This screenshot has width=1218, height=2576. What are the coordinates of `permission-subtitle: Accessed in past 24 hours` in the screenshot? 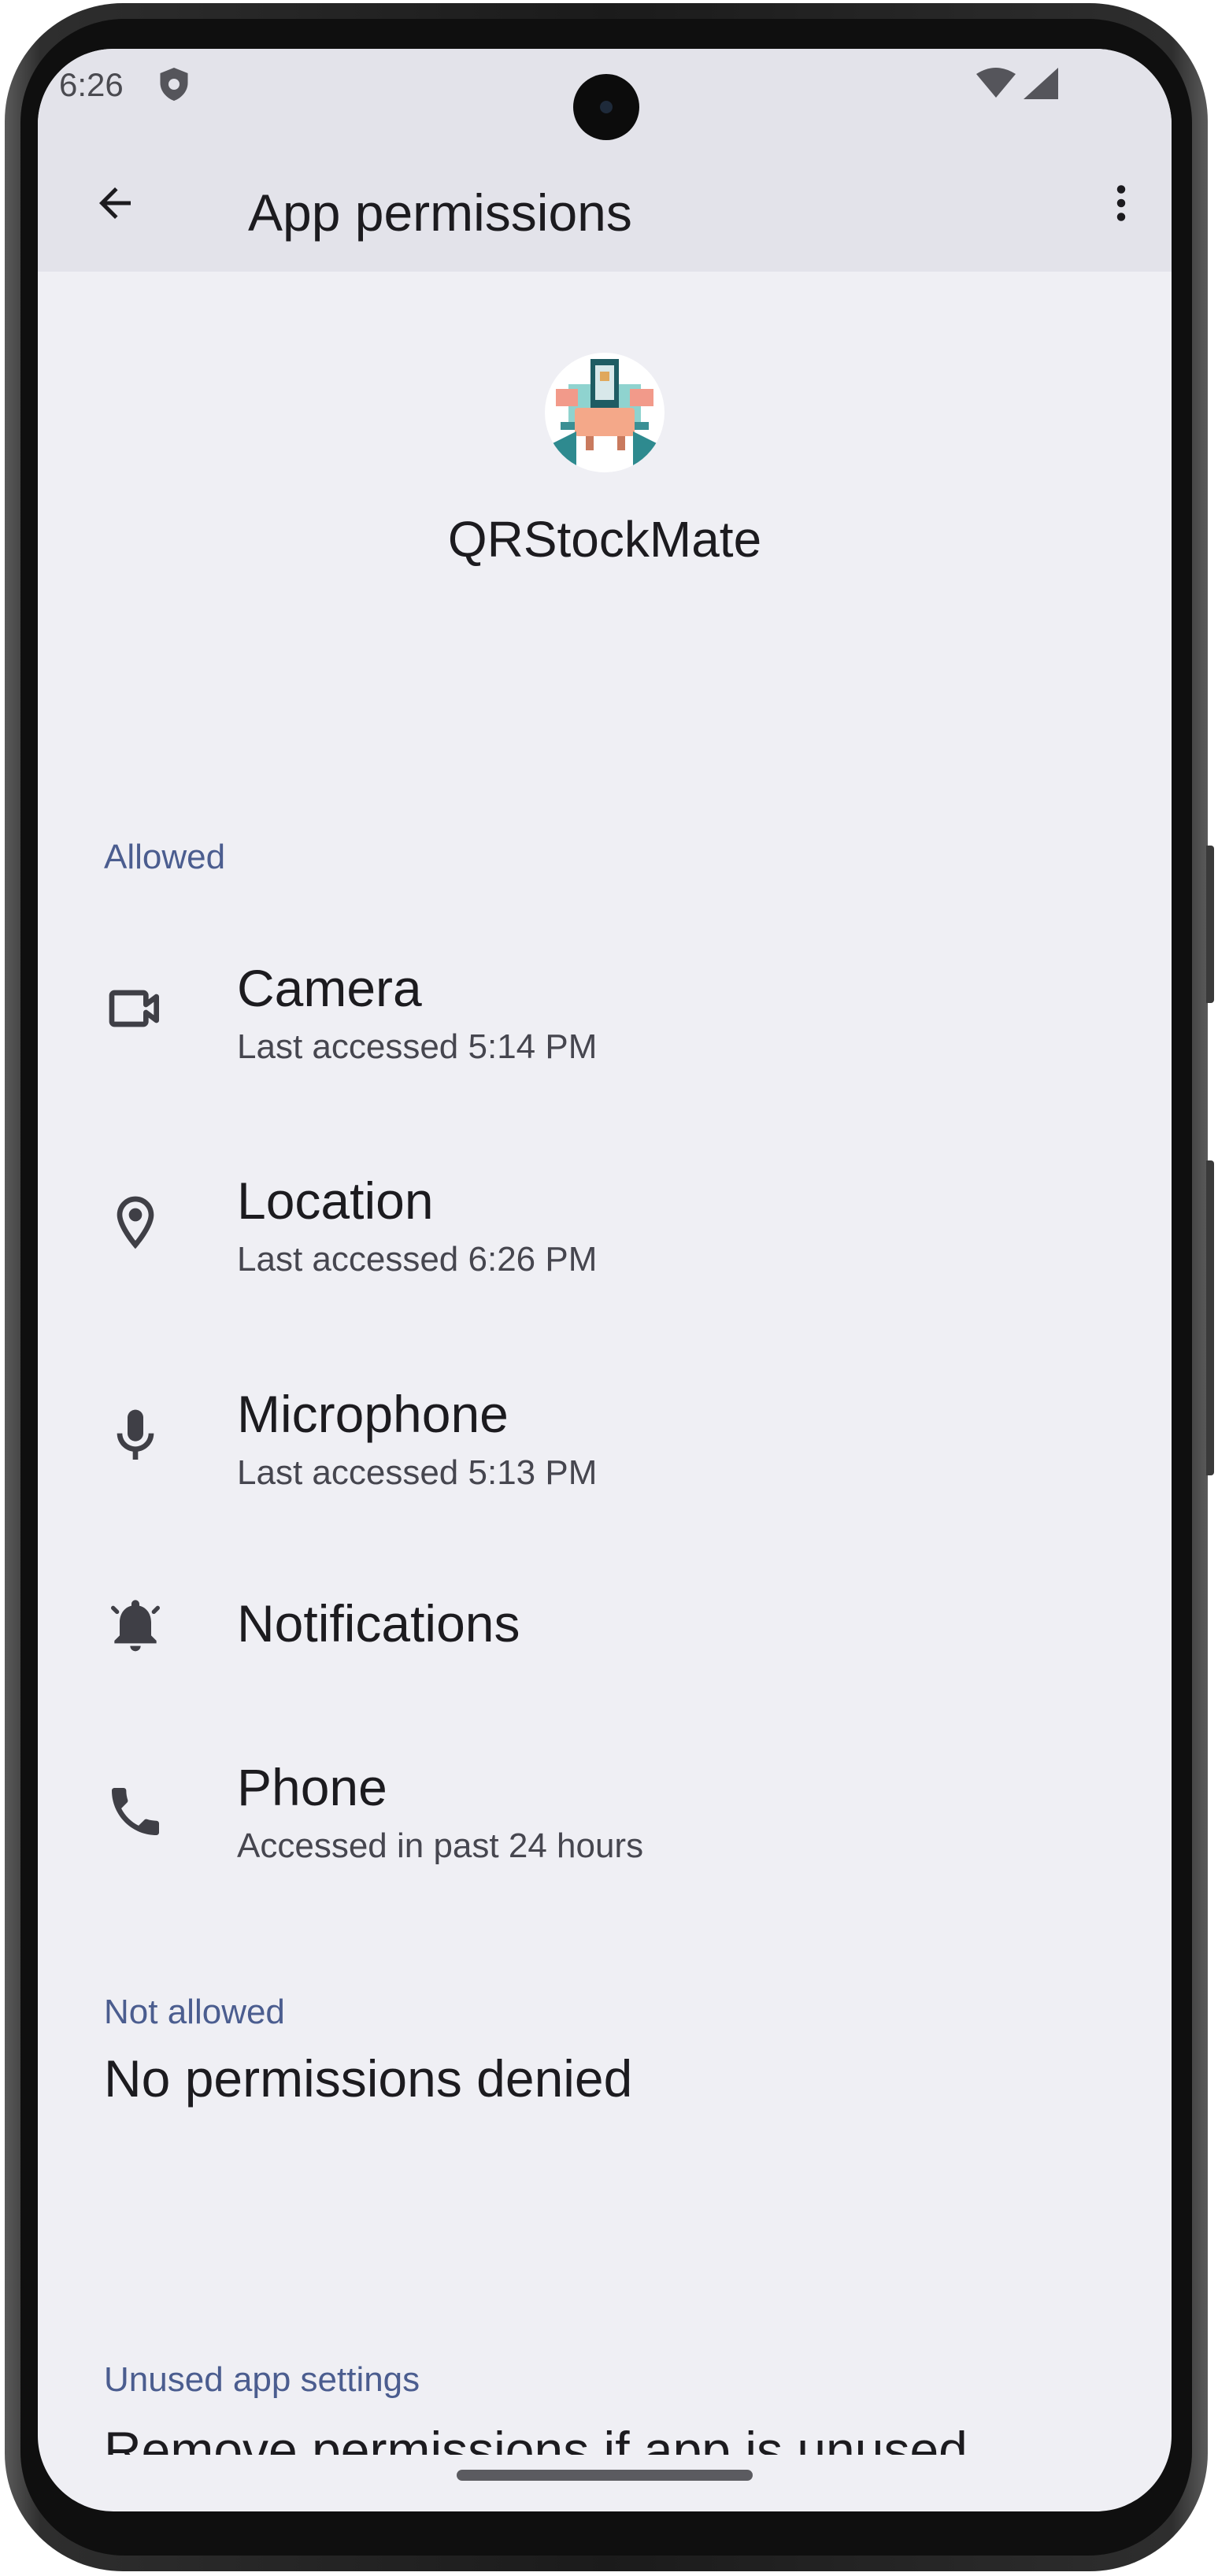 It's located at (440, 1846).